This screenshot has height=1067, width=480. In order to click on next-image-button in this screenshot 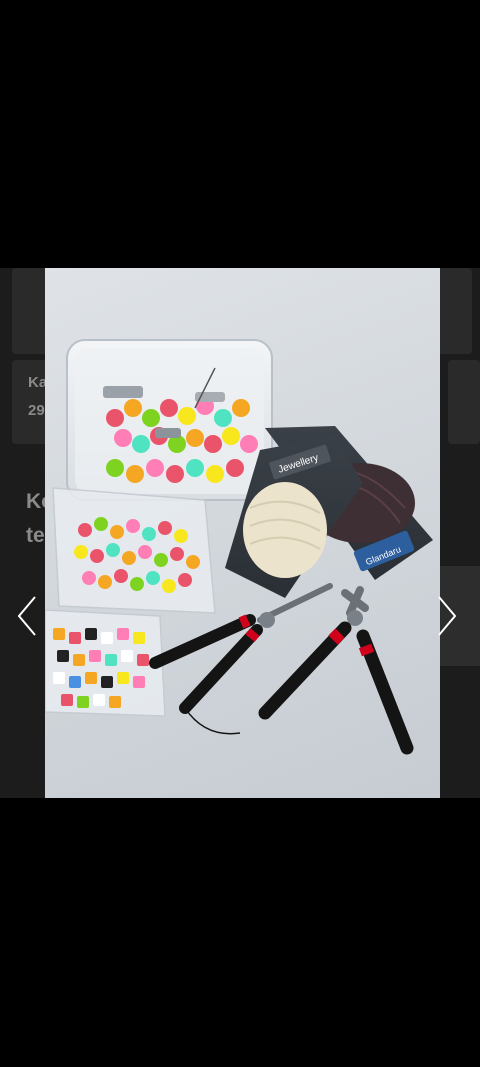, I will do `click(447, 616)`.